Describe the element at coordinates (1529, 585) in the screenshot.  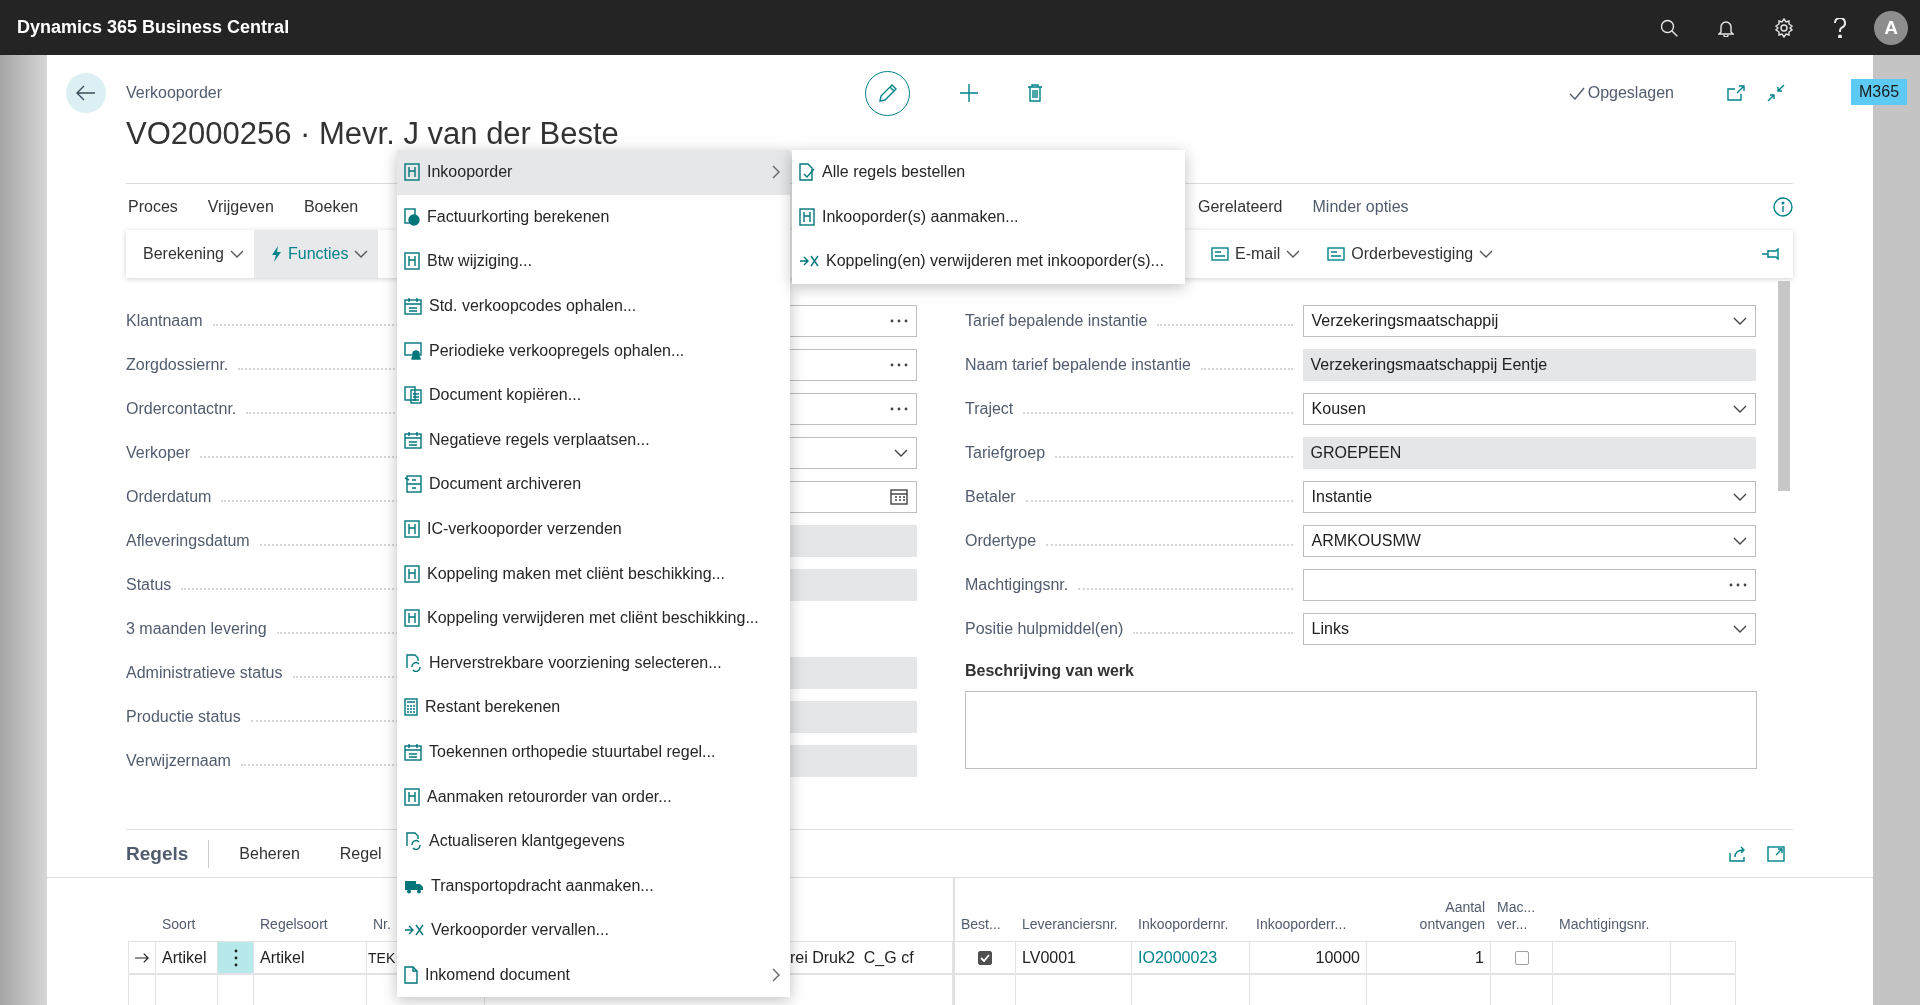
I see `lookup-field` at that location.